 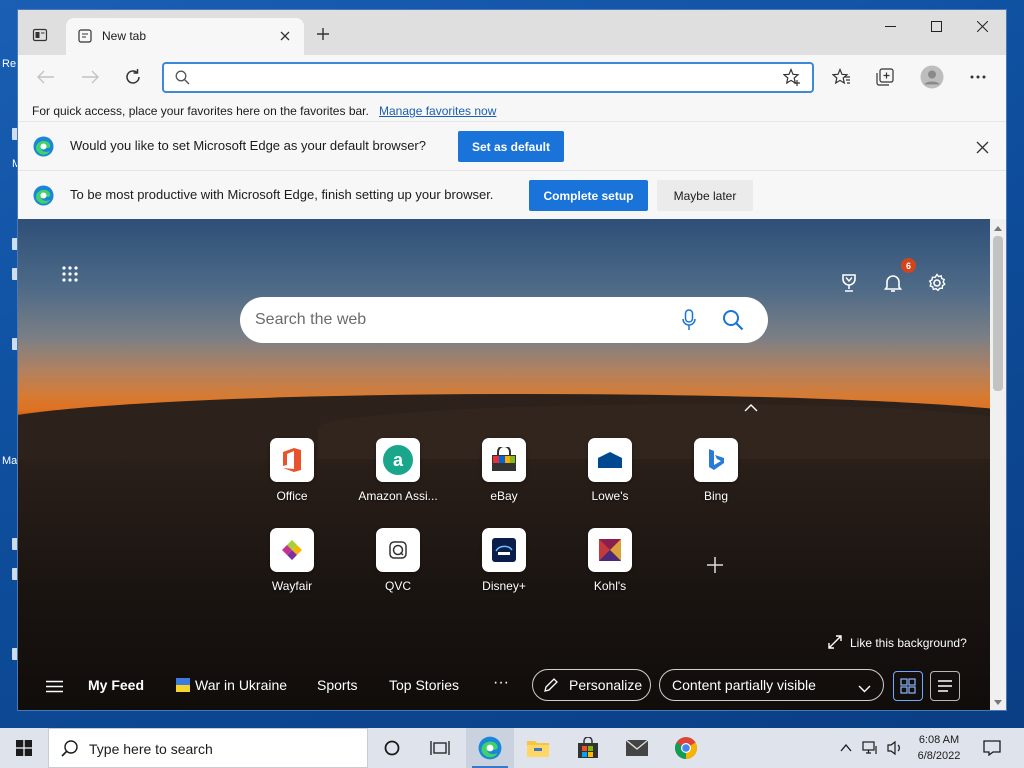 What do you see at coordinates (24, 748) in the screenshot?
I see `start-windows-icon` at bounding box center [24, 748].